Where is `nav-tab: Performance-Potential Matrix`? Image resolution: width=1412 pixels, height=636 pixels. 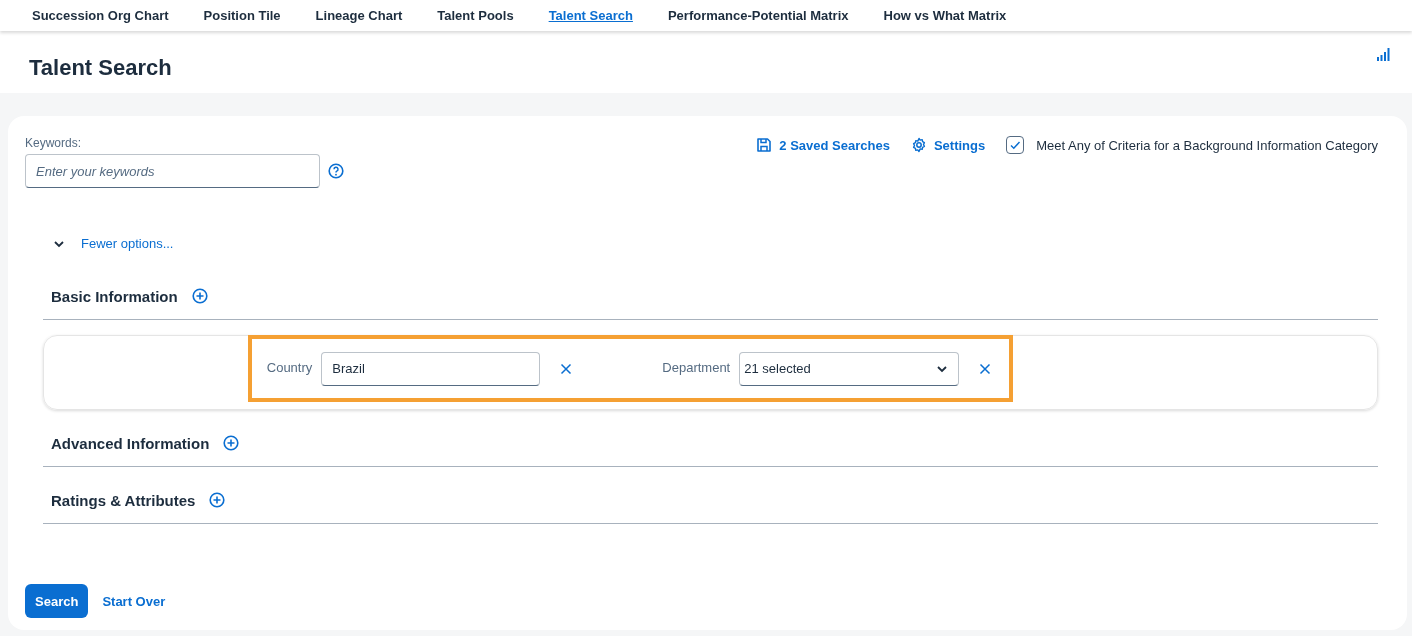
nav-tab: Performance-Potential Matrix is located at coordinates (758, 15).